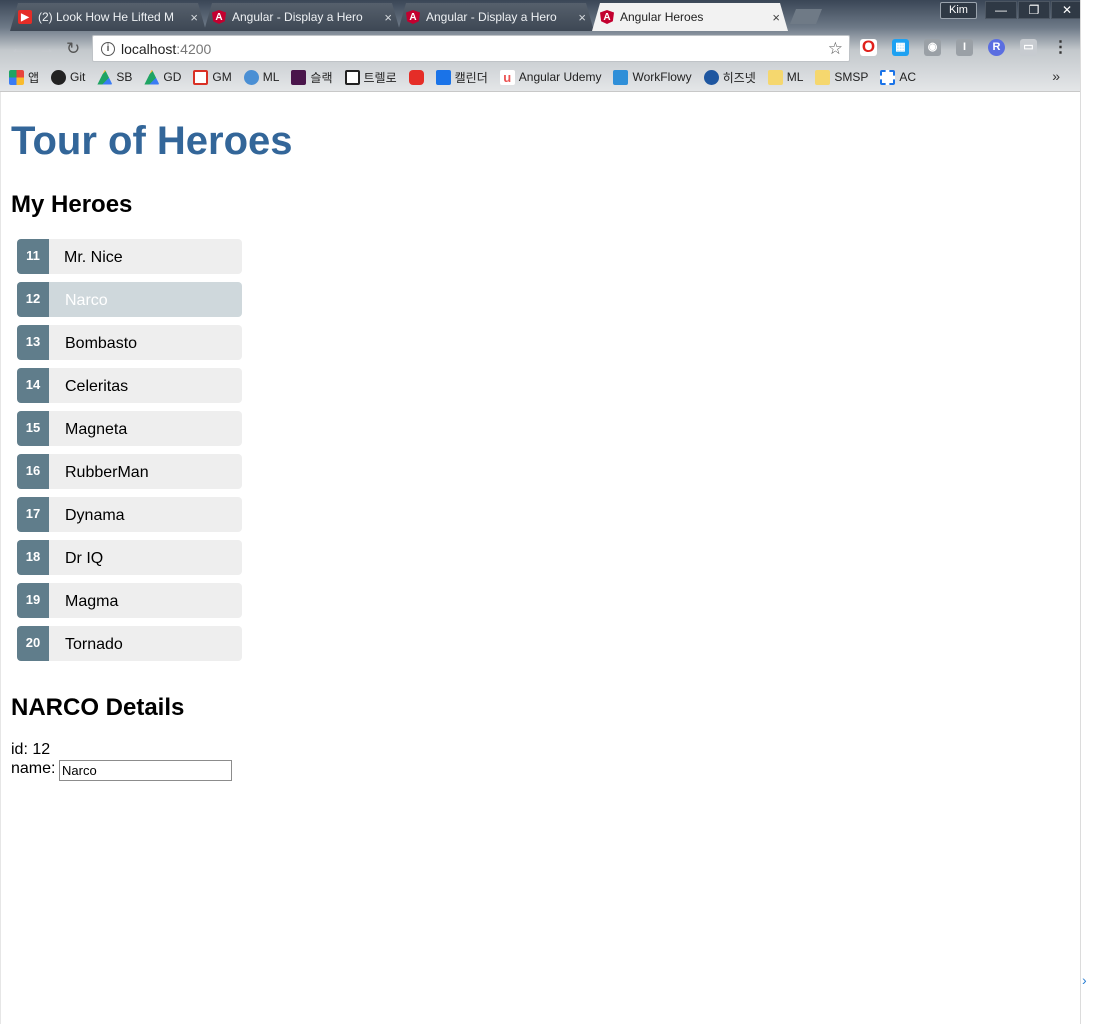 Image resolution: width=1096 pixels, height=1024 pixels. I want to click on extension-gray-icon: I, so click(964, 47).